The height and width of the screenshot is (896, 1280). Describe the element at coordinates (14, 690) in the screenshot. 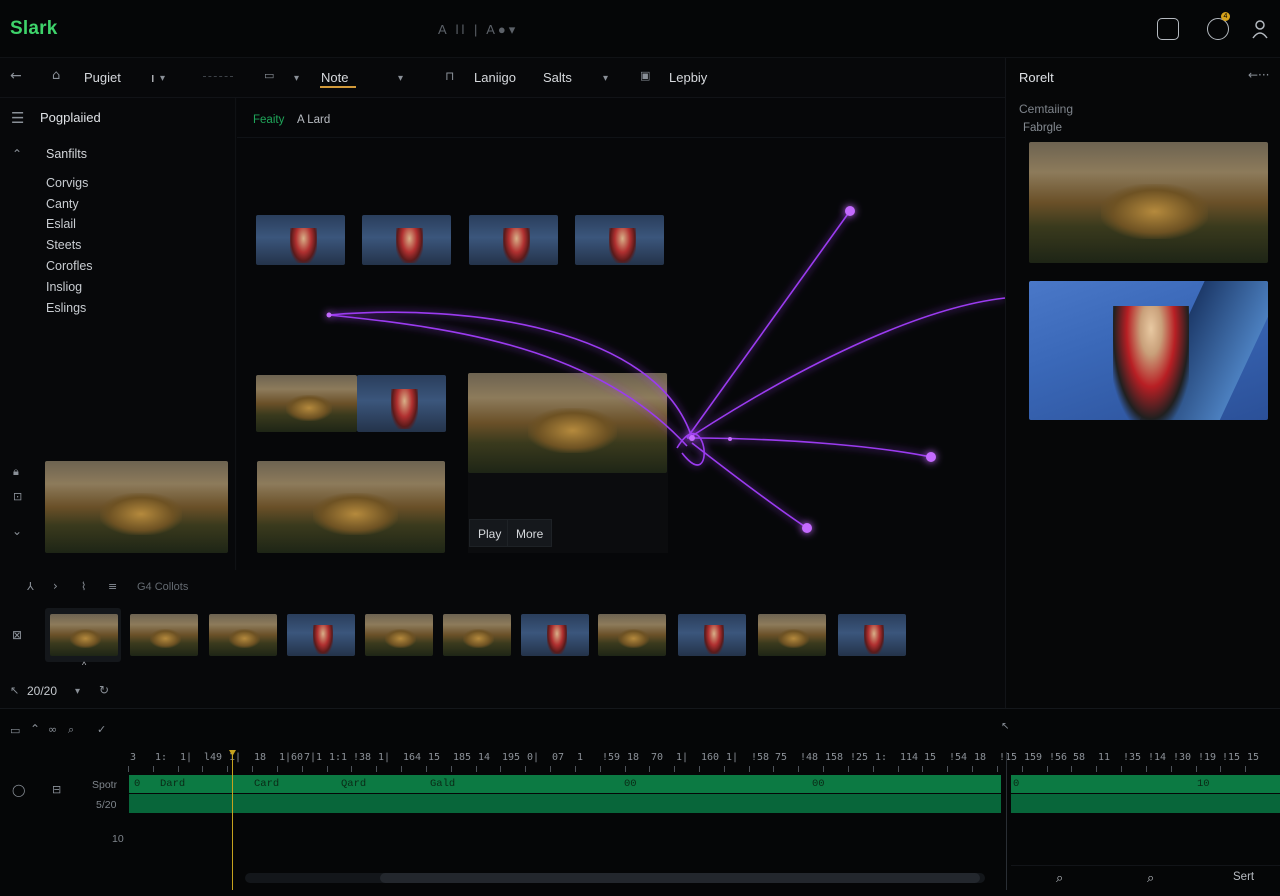

I see `pointer-icon: ↖` at that location.